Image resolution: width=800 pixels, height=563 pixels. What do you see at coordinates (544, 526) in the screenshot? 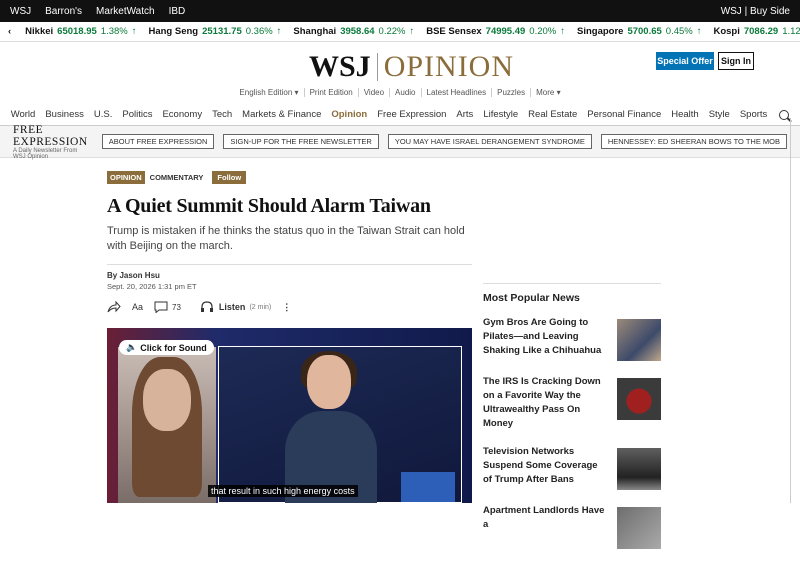
I see `popular-item-title: Apartment Landlords Have a` at bounding box center [544, 526].